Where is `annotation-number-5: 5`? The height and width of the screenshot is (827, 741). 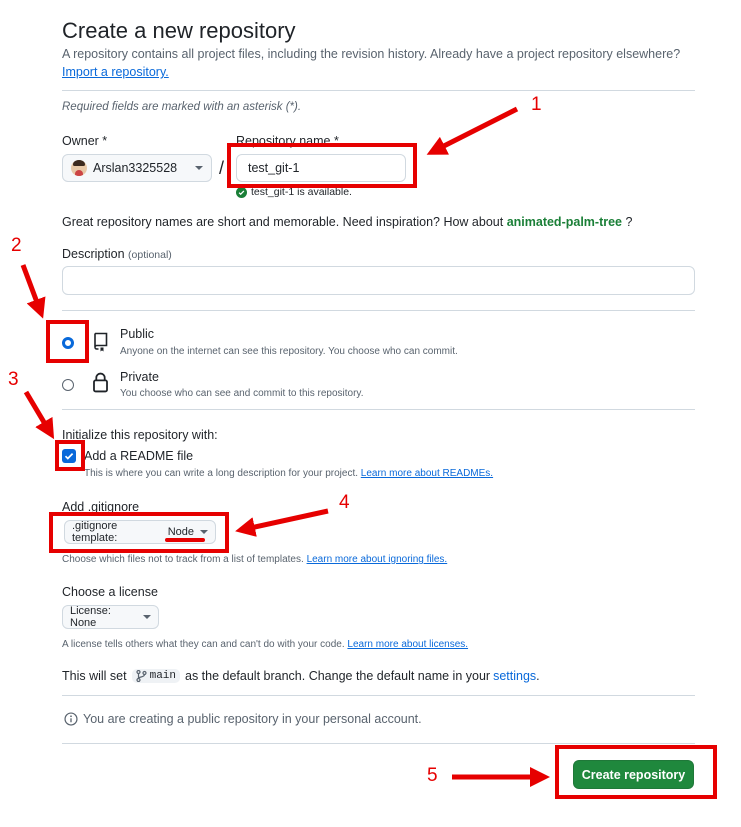
annotation-number-5: 5 is located at coordinates (432, 775).